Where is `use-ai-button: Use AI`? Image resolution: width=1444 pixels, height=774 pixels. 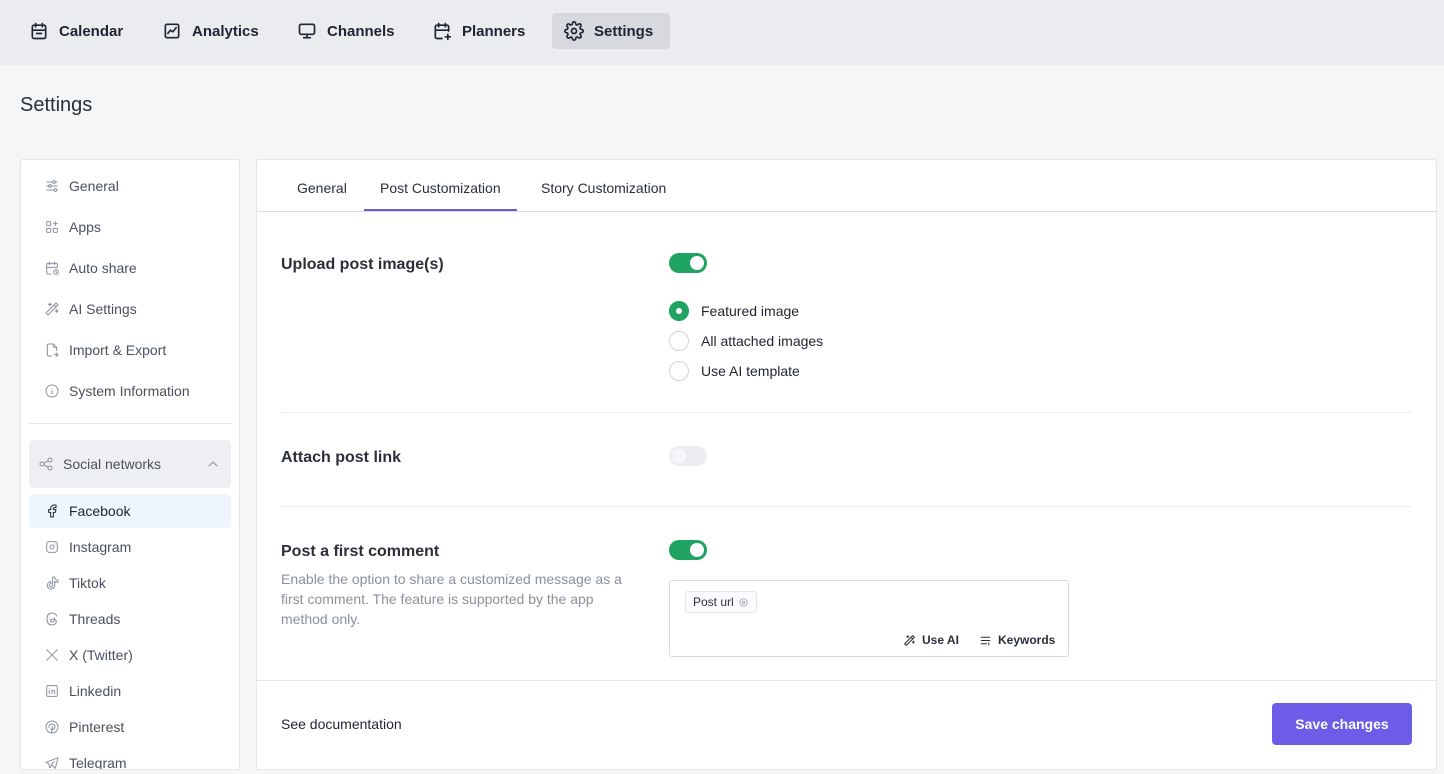
use-ai-button: Use AI is located at coordinates (931, 640).